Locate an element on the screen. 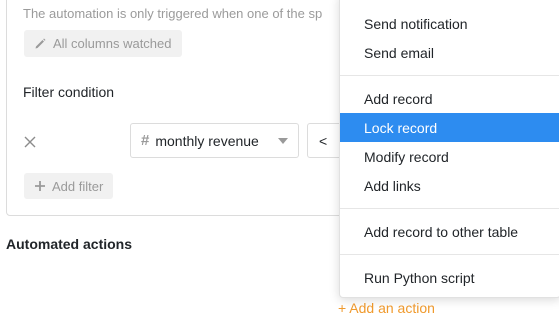 The height and width of the screenshot is (322, 559). menu-item-add-record-to-other-table: Add record to other table is located at coordinates (449, 231).